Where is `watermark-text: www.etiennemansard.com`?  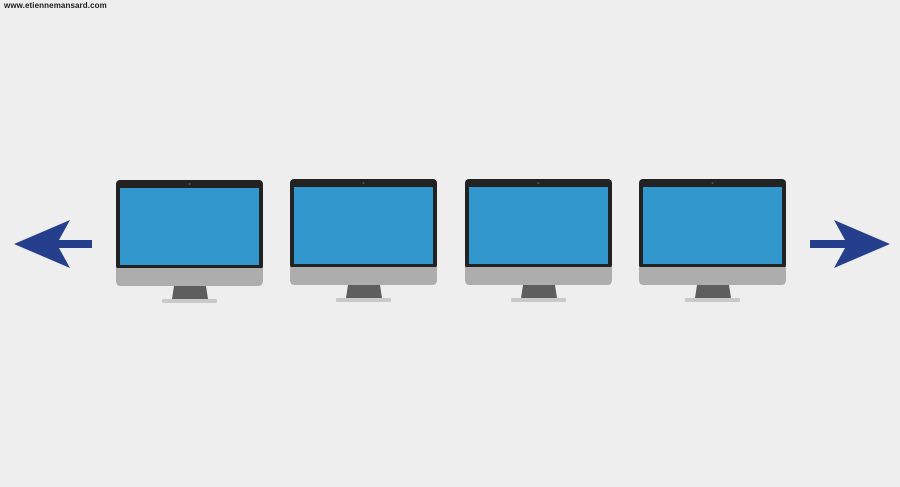
watermark-text: www.etiennemansard.com is located at coordinates (55, 5).